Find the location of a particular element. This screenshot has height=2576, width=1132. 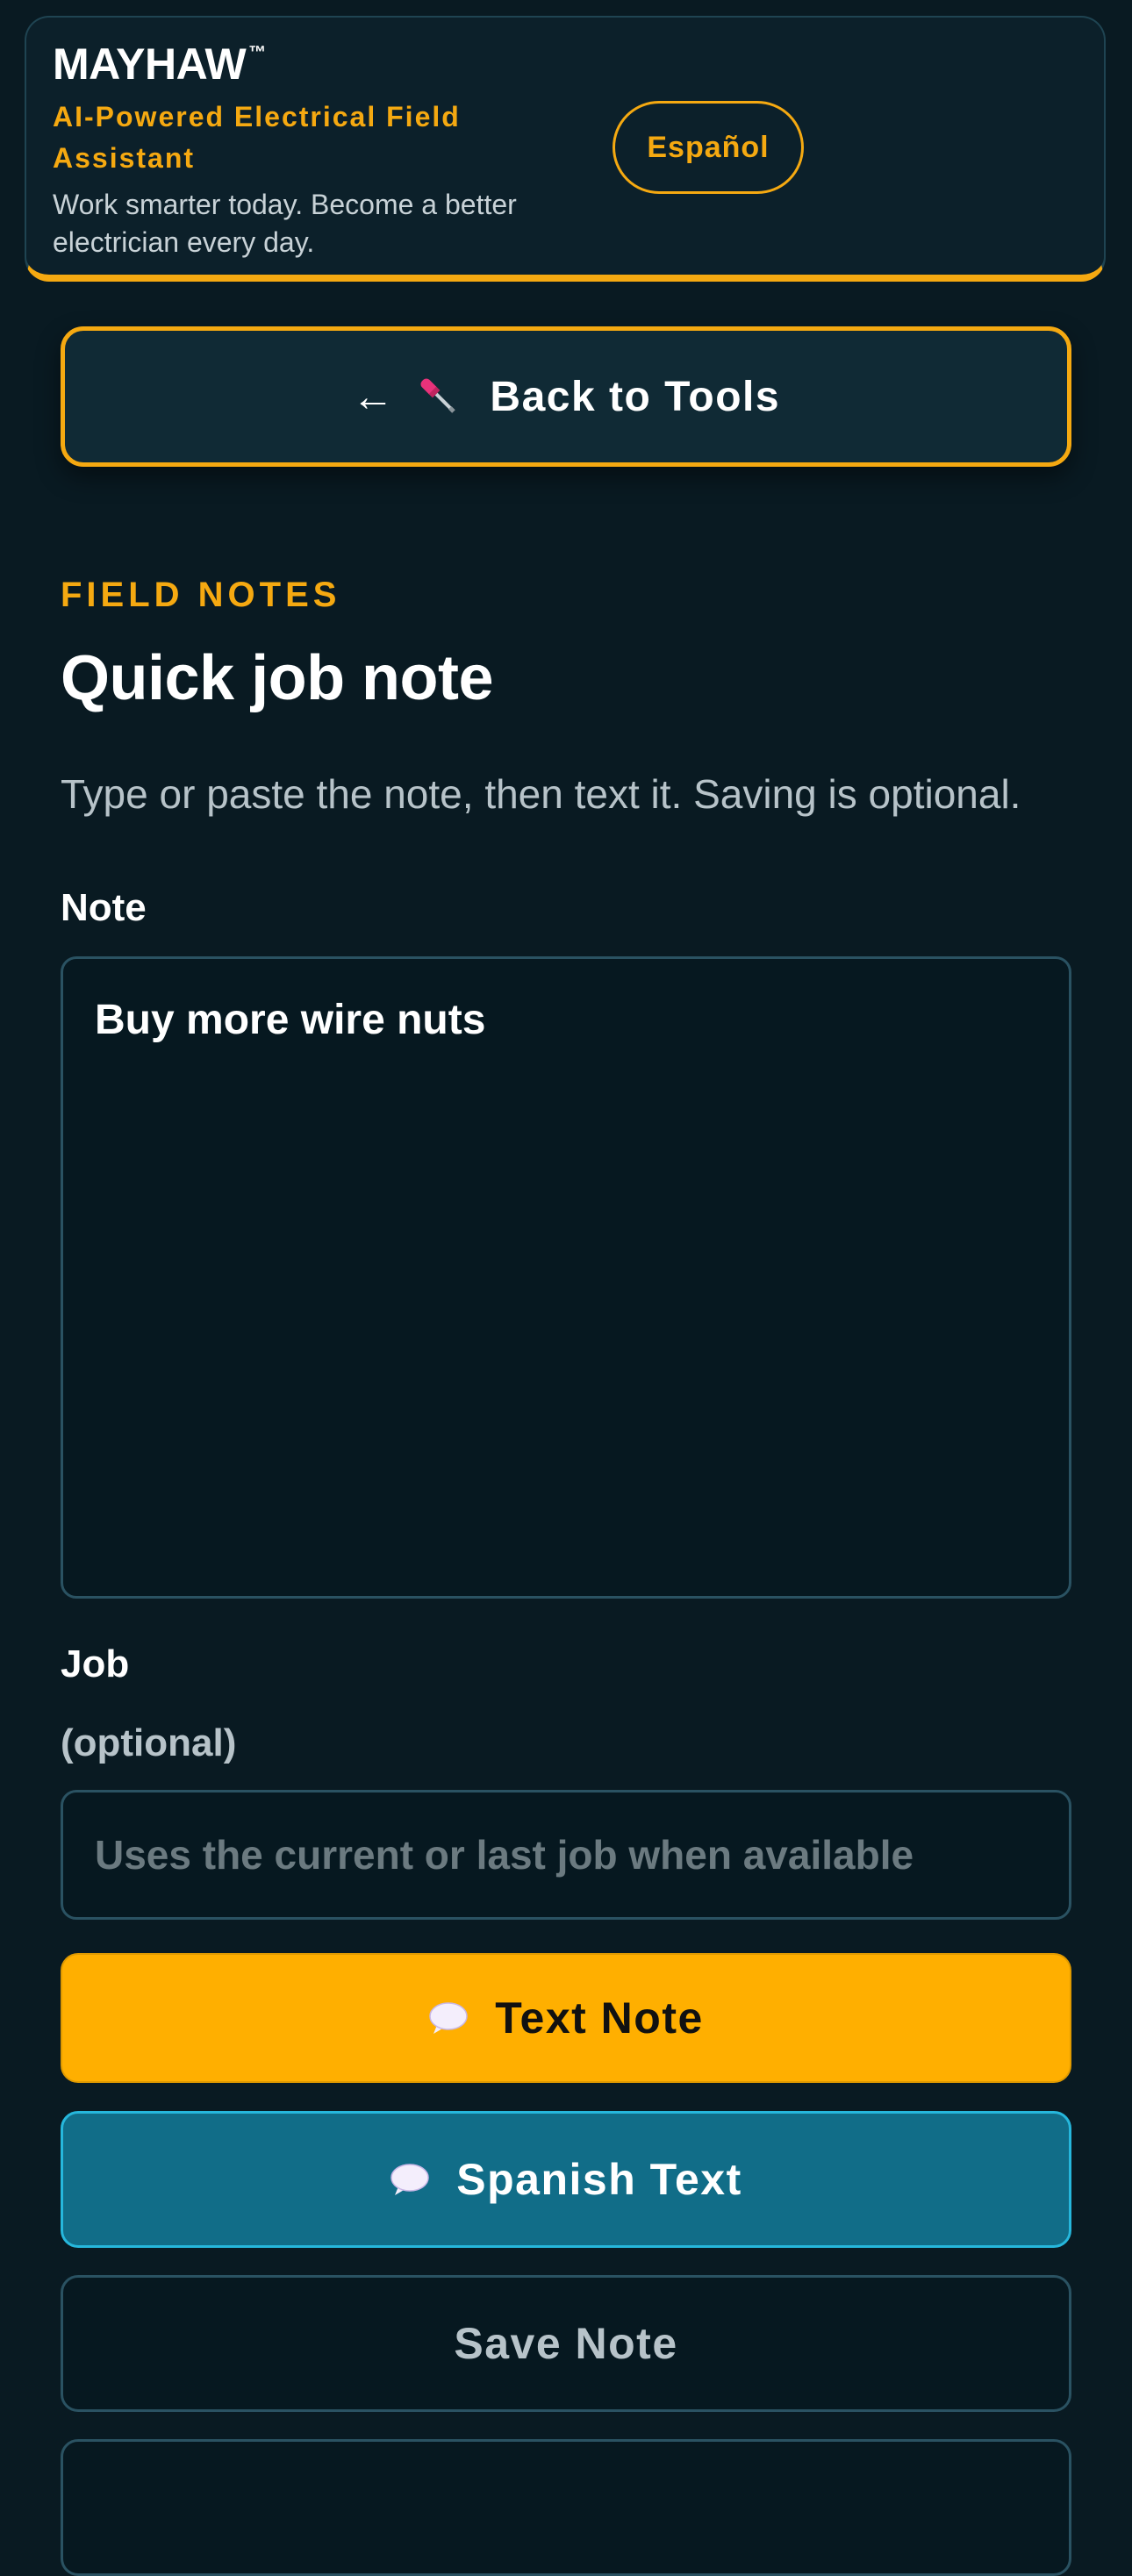

job-optional-label: (optional) is located at coordinates (149, 1742).